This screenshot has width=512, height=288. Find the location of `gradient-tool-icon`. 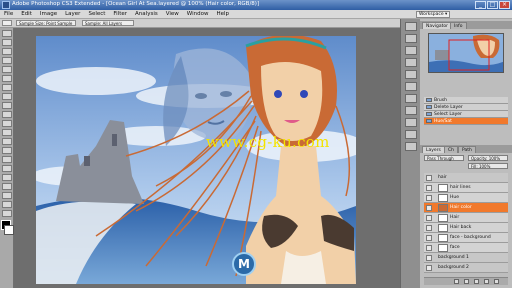

gradient-tool-icon is located at coordinates (7, 132).